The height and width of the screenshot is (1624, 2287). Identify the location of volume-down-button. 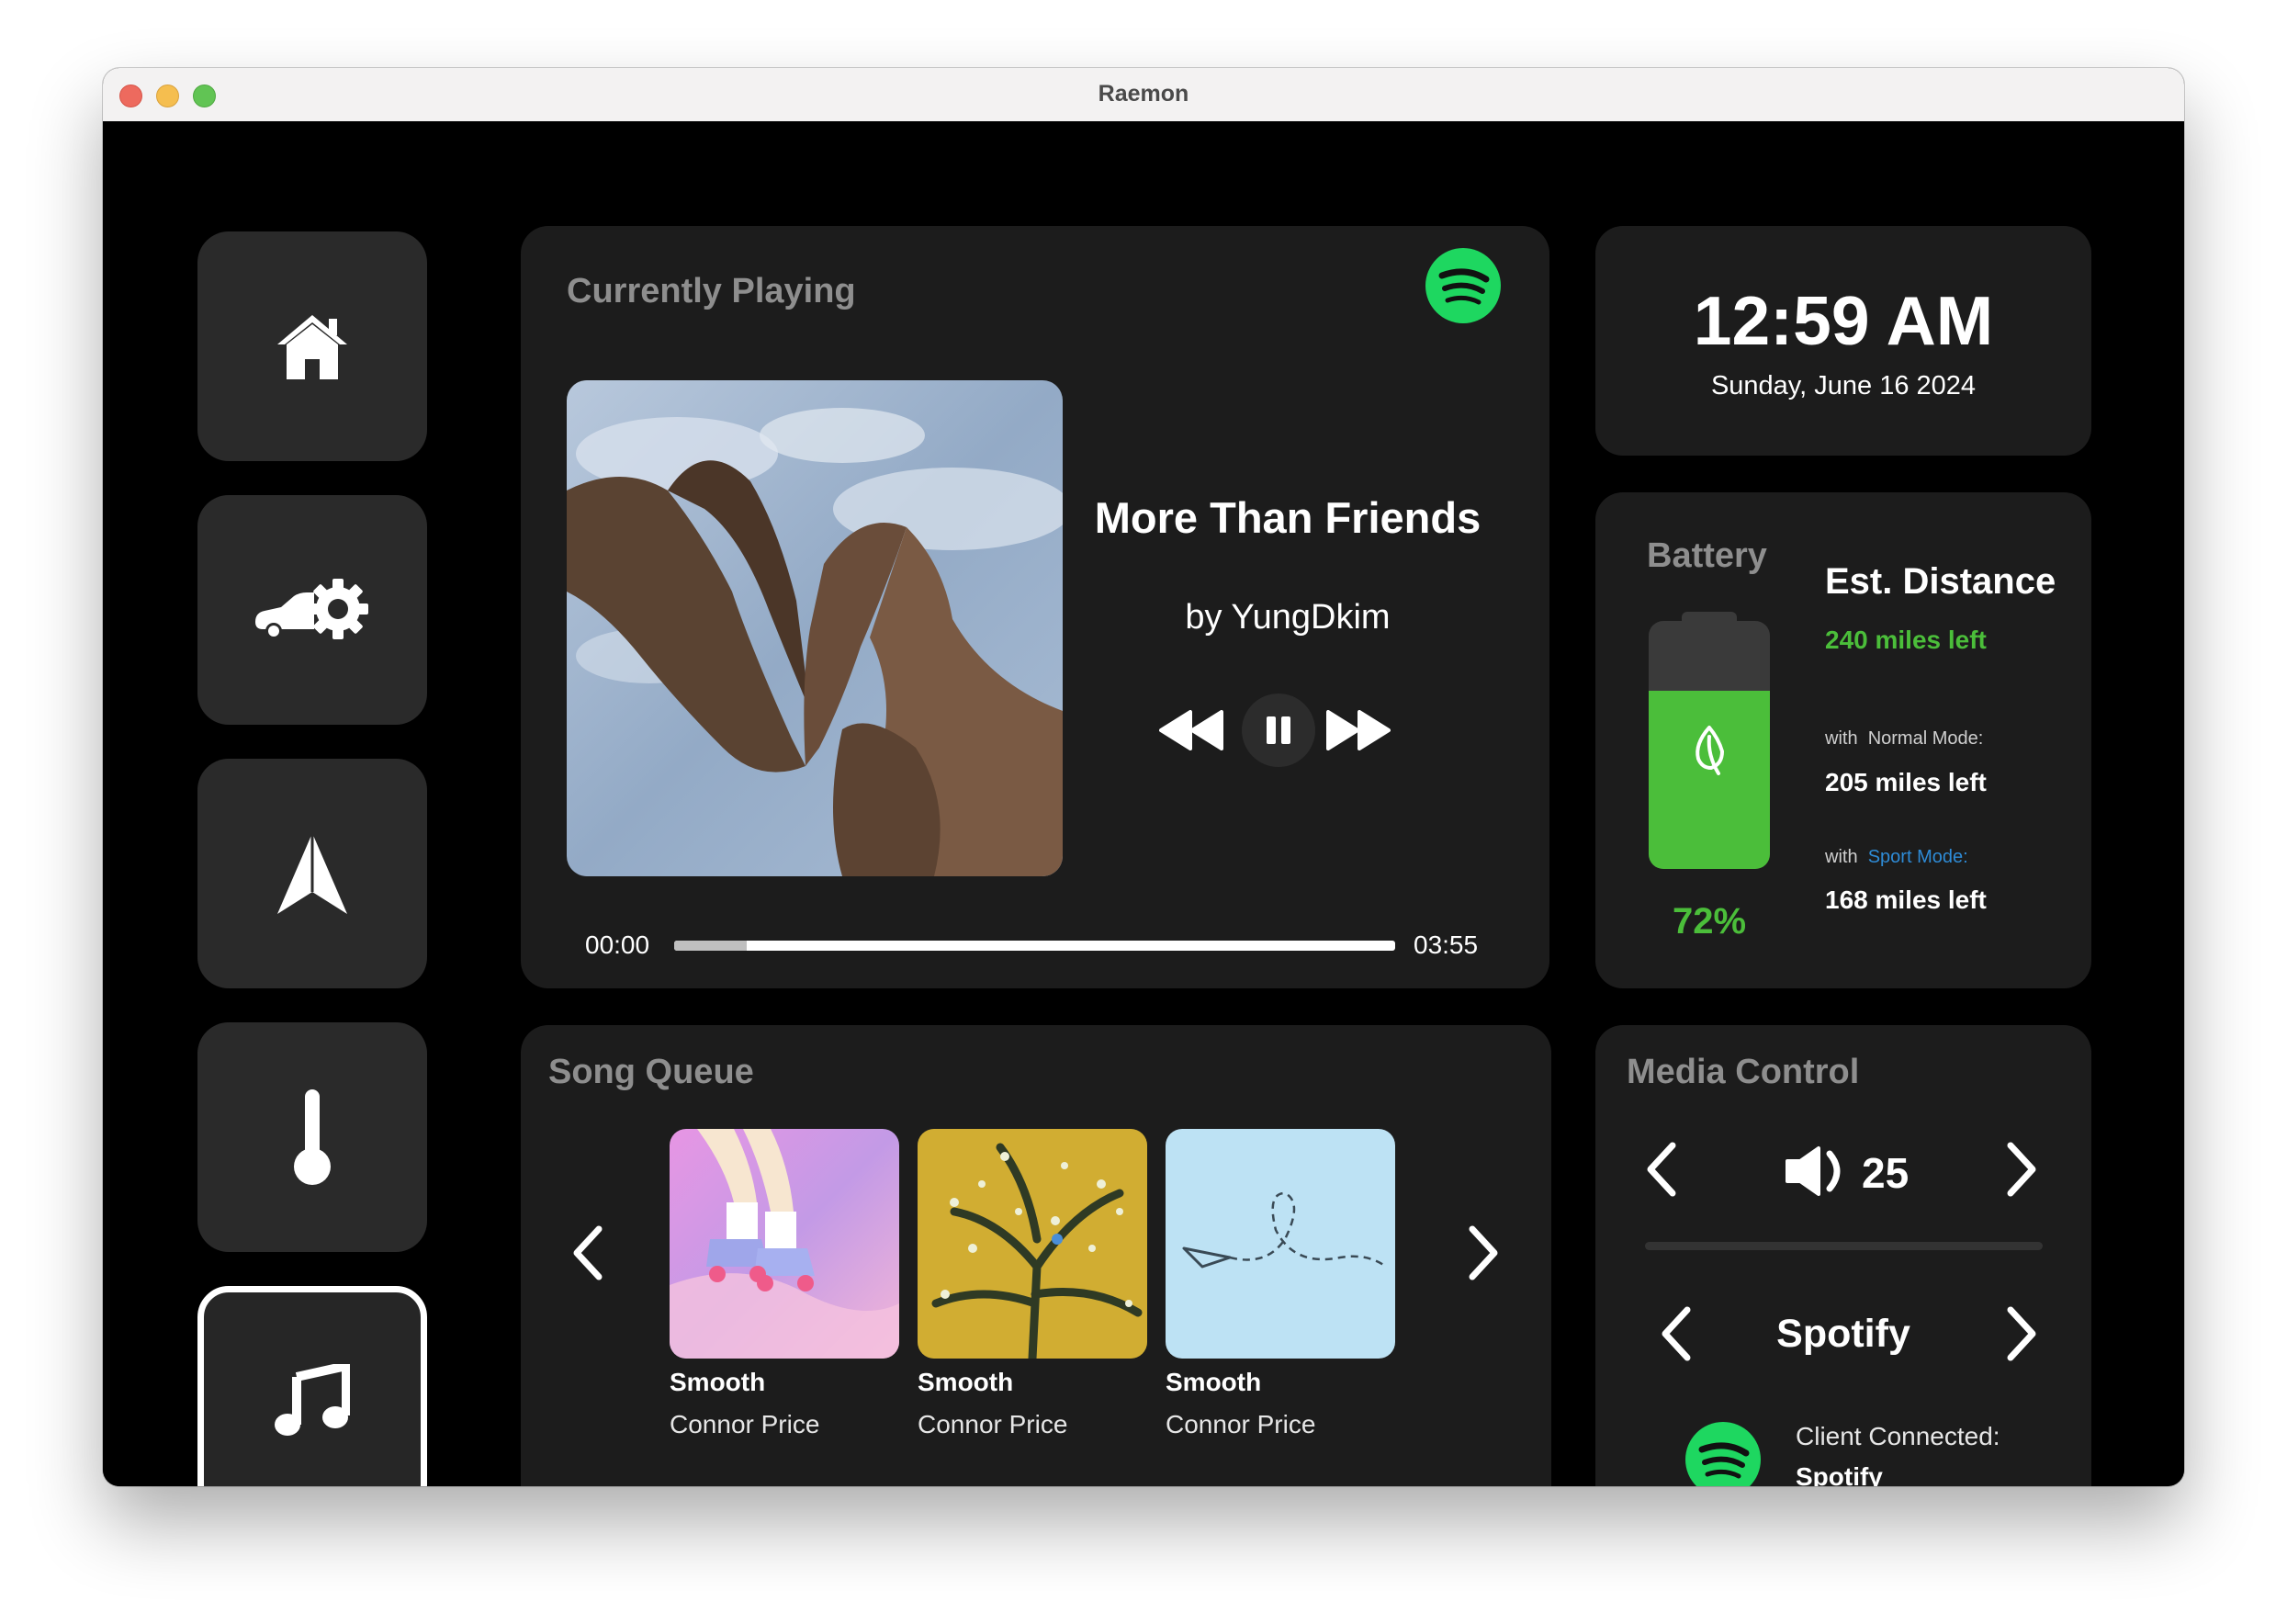
(1661, 1169).